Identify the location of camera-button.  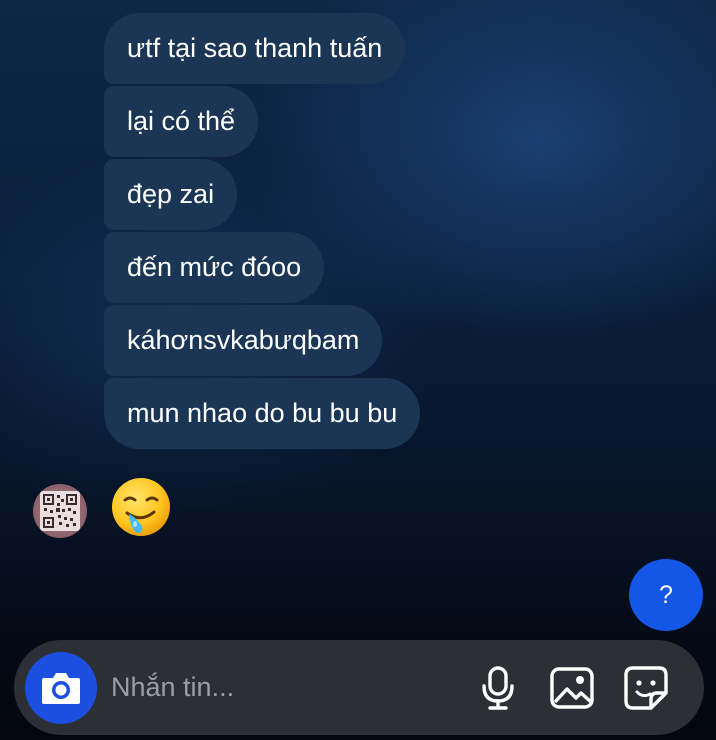
(61, 688).